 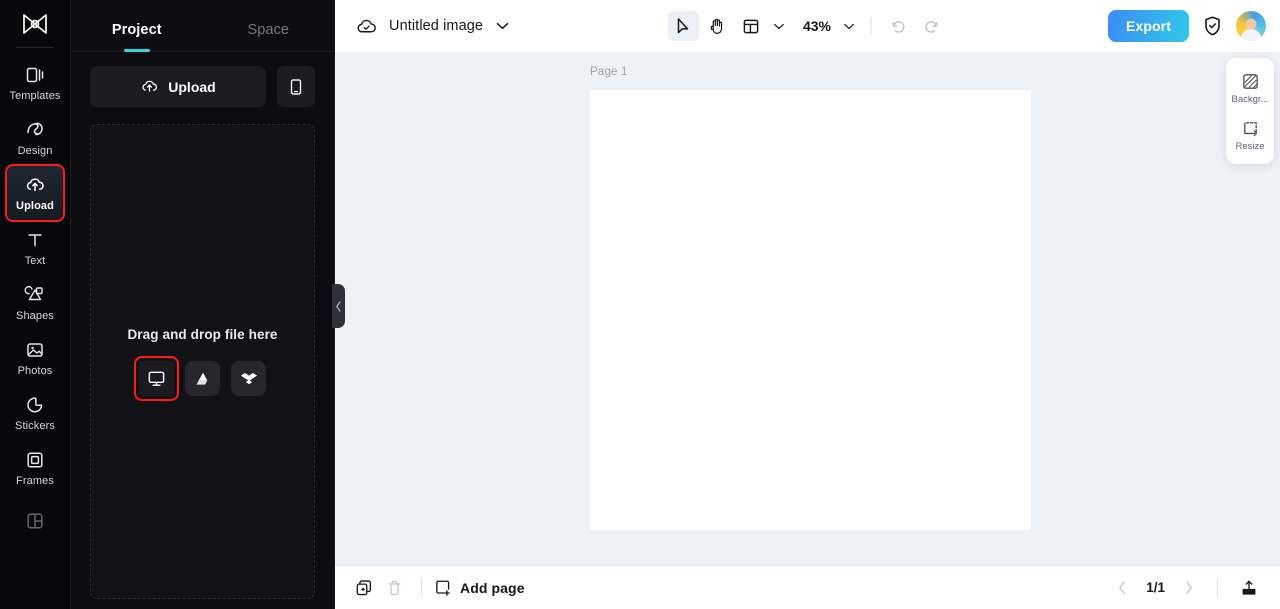 What do you see at coordinates (35, 193) in the screenshot?
I see `sidebar-item-upload: Upload` at bounding box center [35, 193].